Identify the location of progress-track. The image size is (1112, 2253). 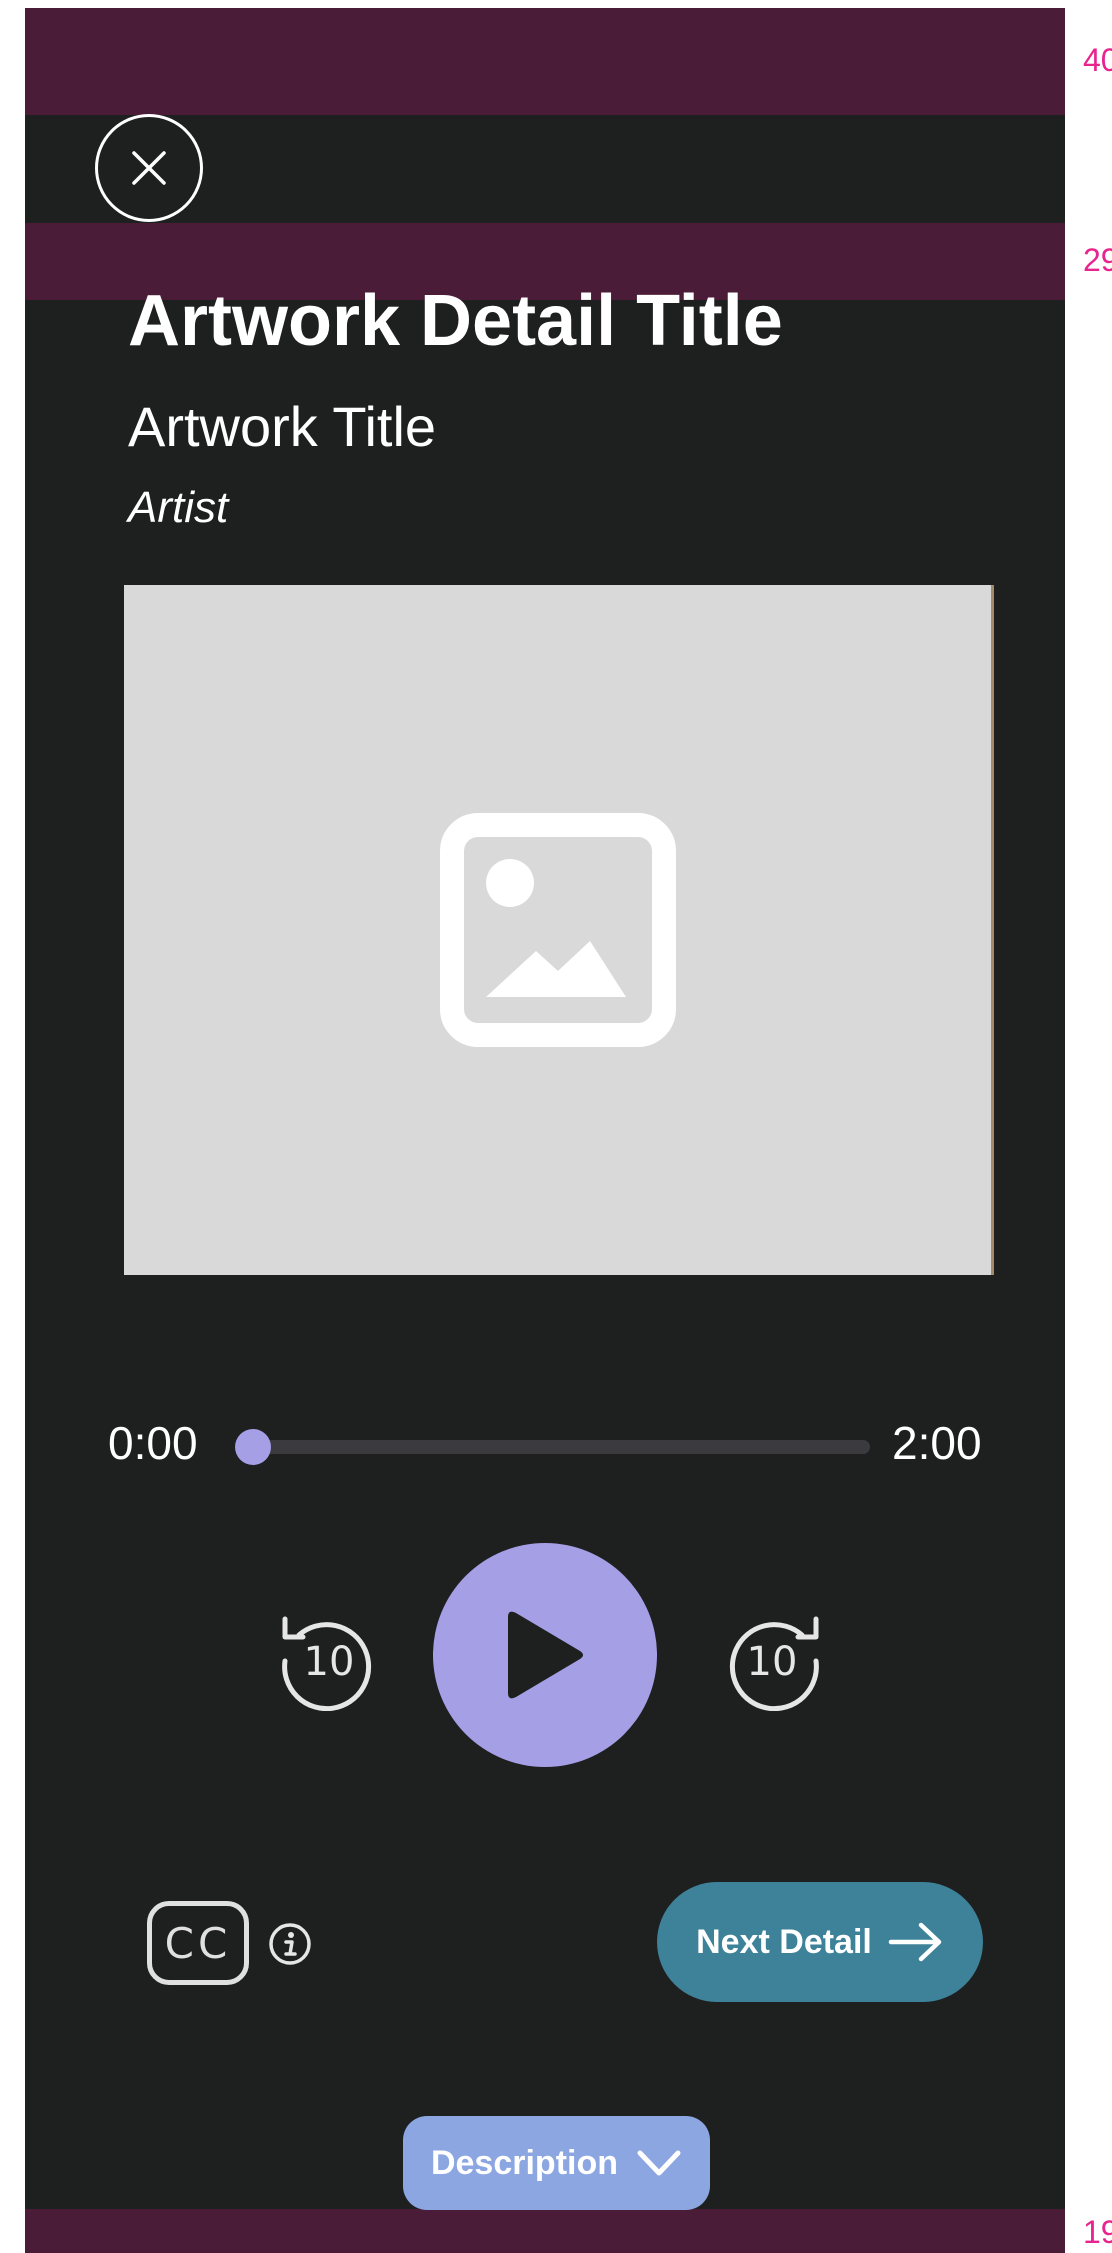
(558, 1447).